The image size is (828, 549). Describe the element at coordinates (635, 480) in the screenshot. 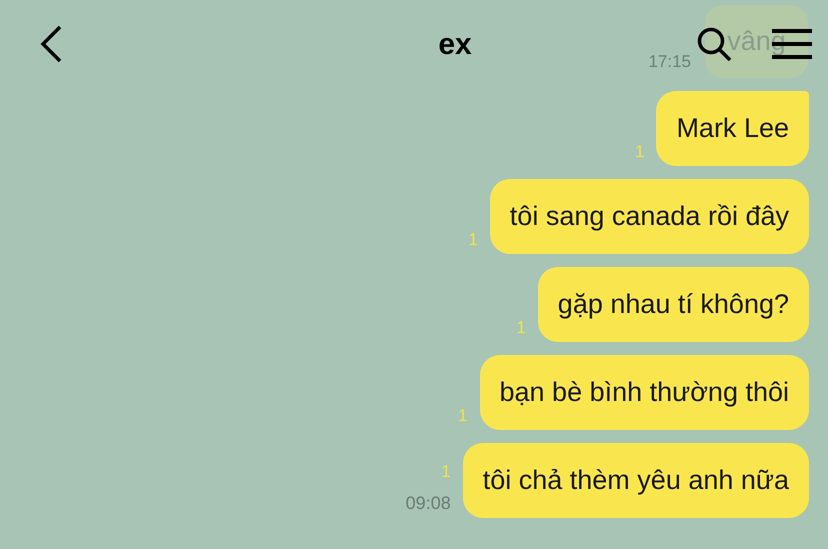

I see `message-bubble: tôi chả thèm yêu anh nữa` at that location.